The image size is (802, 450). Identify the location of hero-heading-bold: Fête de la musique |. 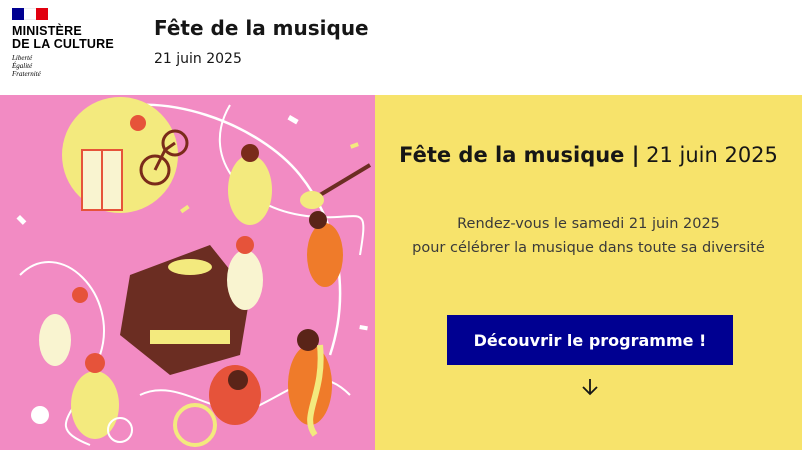
(519, 155).